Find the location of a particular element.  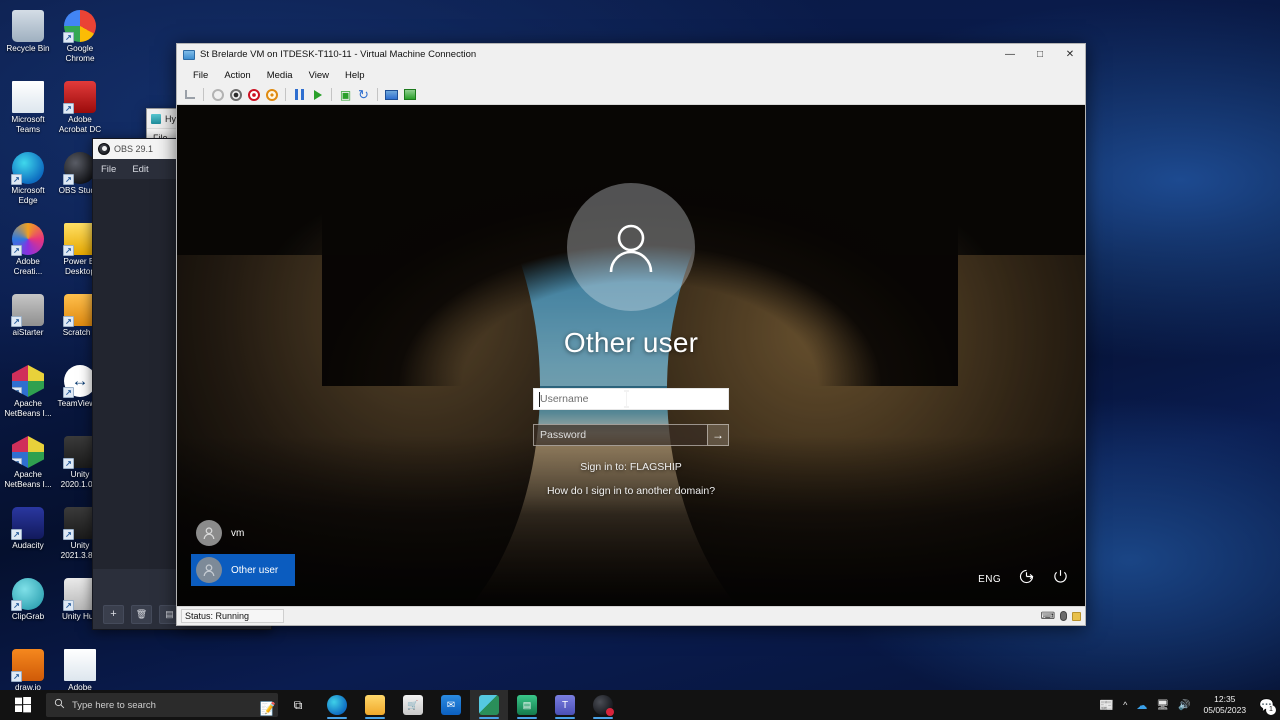

enhanced-session-button is located at coordinates (391, 94).